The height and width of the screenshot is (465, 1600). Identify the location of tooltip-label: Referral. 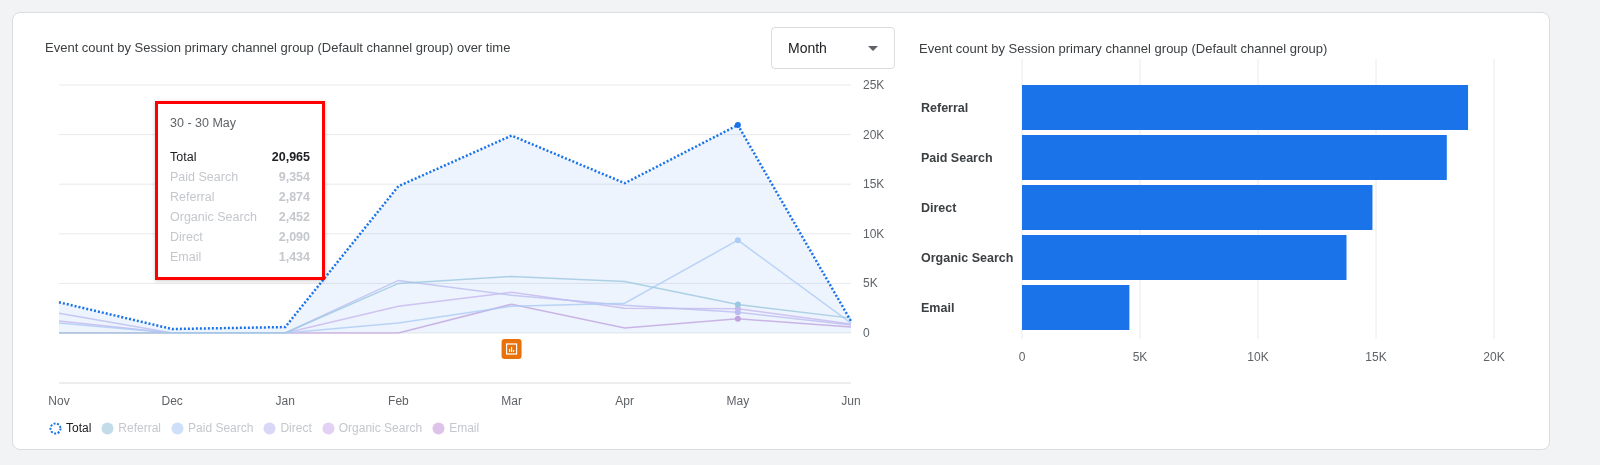
(192, 197).